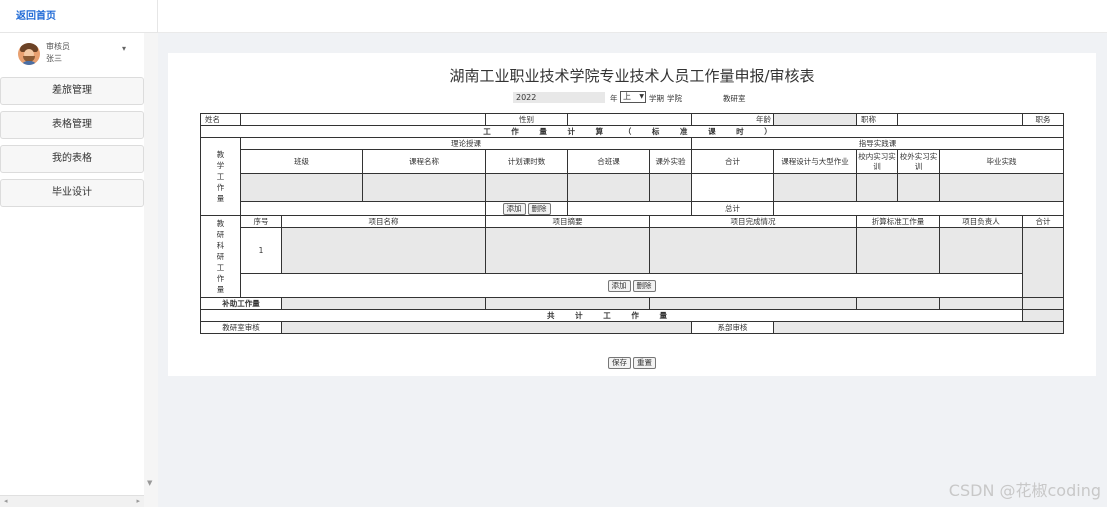  I want to click on converted-workload-input, so click(898, 250).